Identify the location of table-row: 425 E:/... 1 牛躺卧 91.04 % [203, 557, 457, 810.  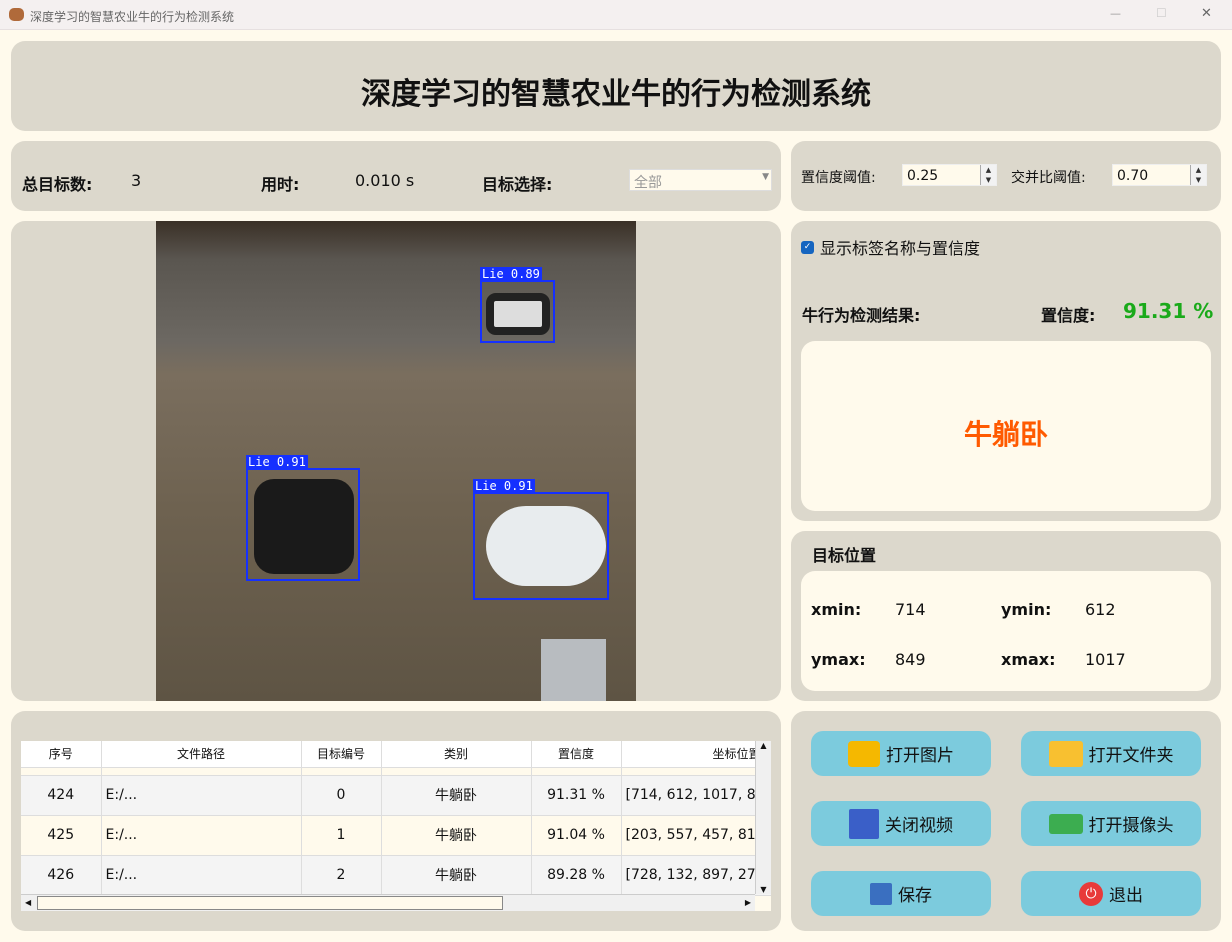
(396, 835).